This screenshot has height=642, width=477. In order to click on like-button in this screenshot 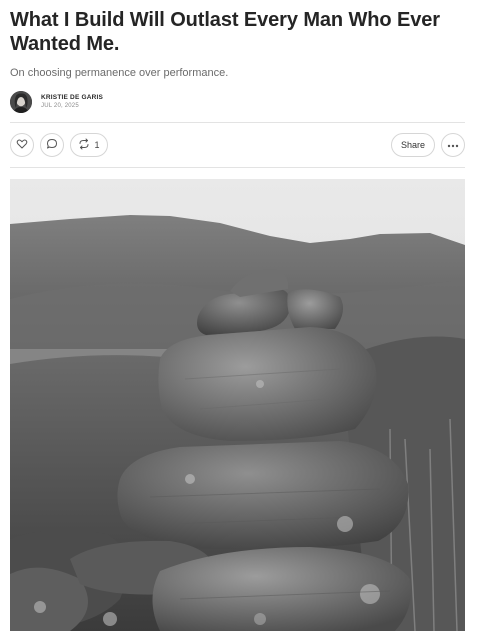, I will do `click(22, 145)`.